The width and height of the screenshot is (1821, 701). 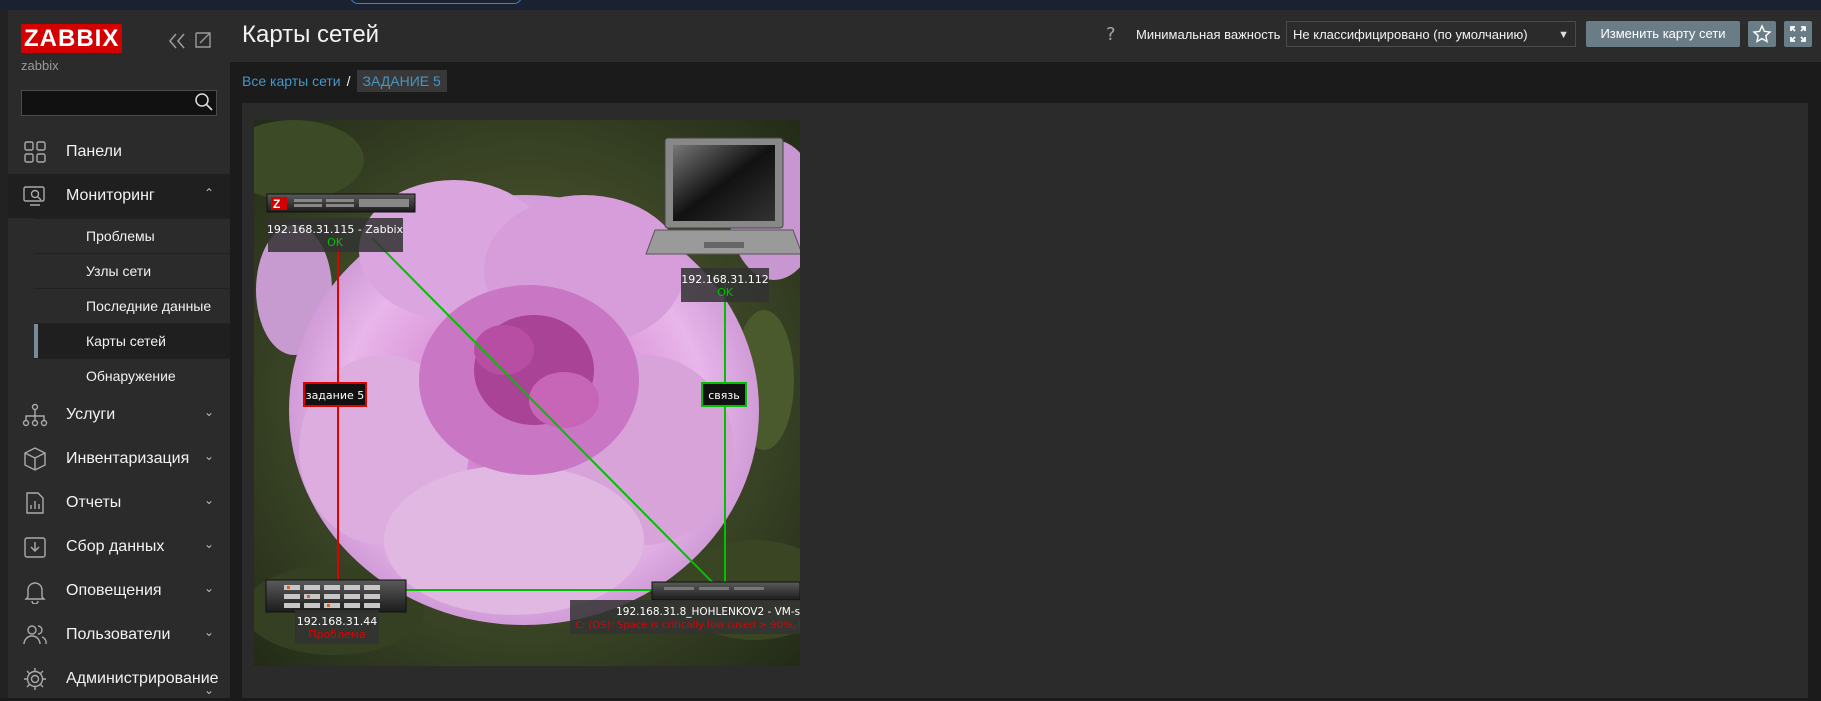 I want to click on star-icon, so click(x=1762, y=33).